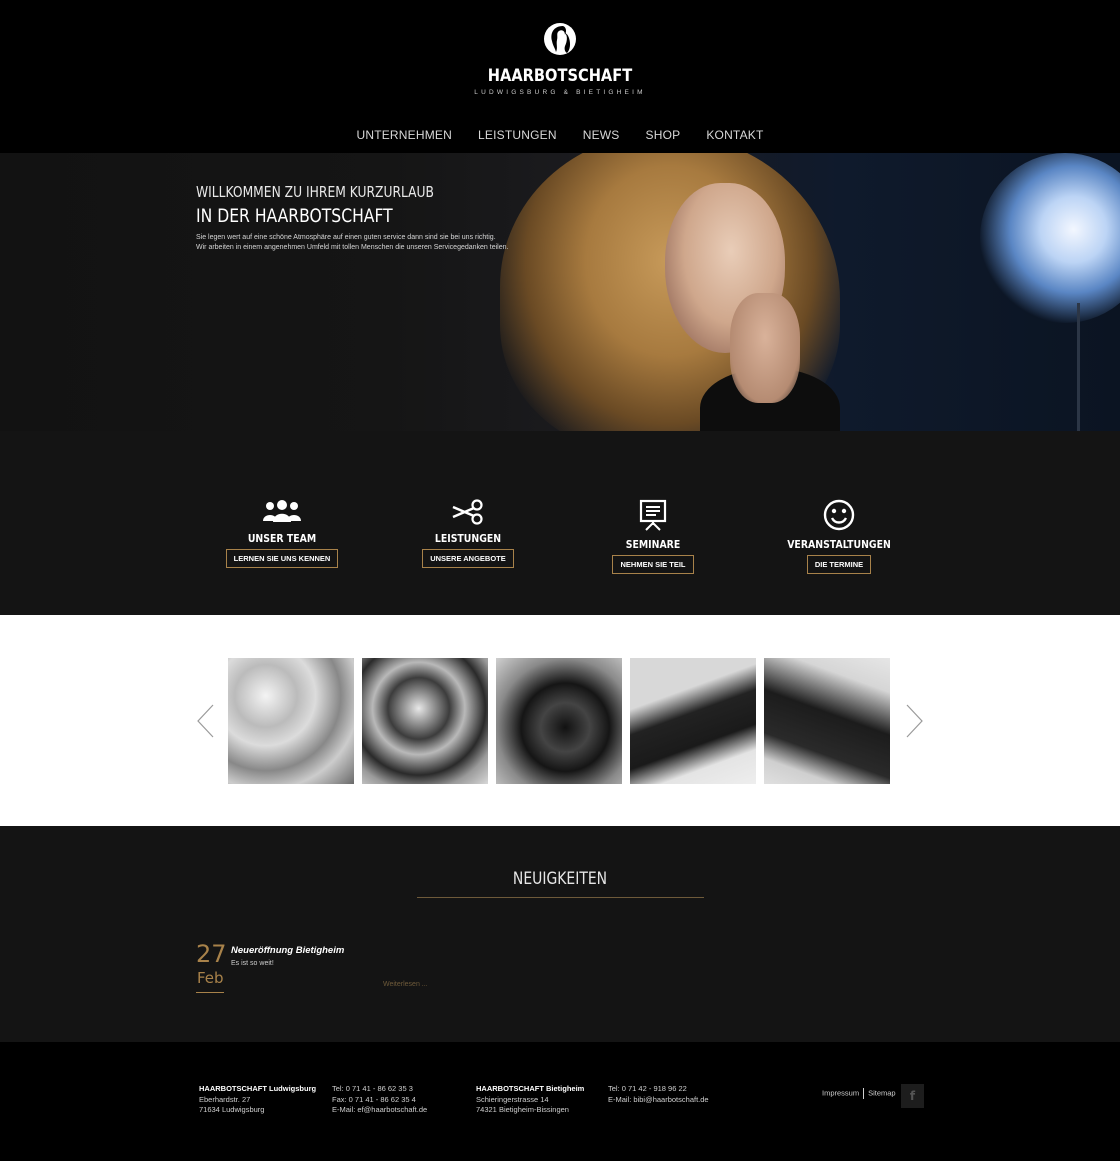  What do you see at coordinates (205, 721) in the screenshot?
I see `chevron-left-icon` at bounding box center [205, 721].